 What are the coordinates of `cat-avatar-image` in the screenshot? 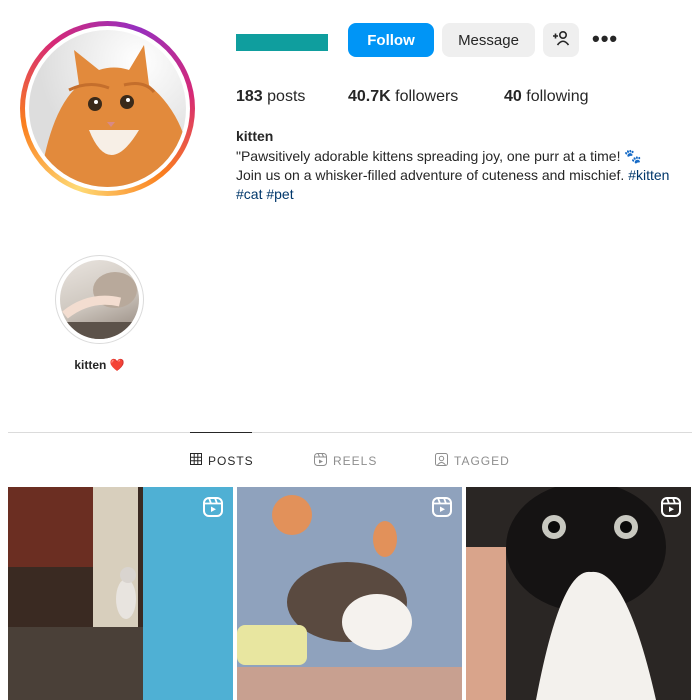 It's located at (107, 108).